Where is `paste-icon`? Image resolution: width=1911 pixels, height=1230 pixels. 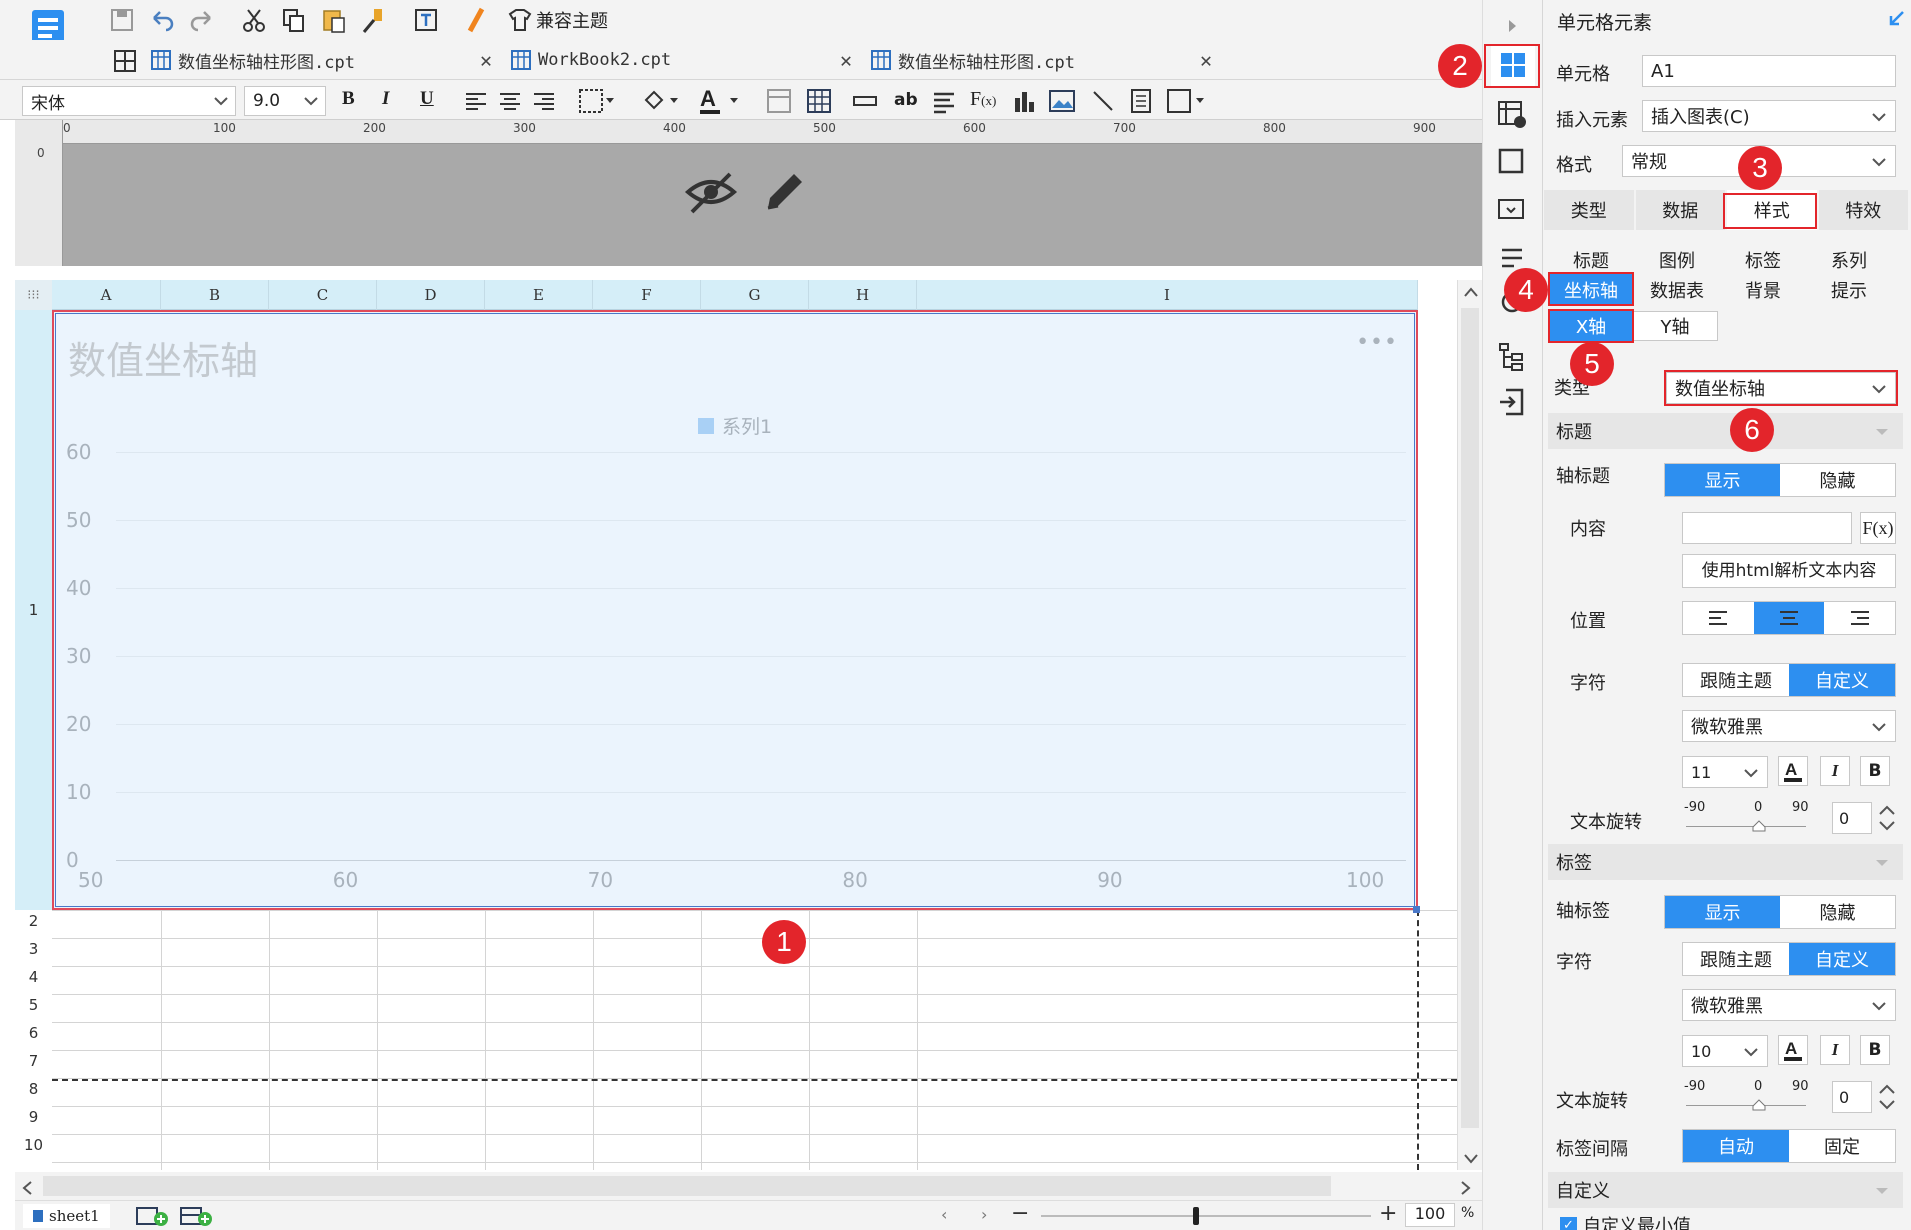 paste-icon is located at coordinates (334, 20).